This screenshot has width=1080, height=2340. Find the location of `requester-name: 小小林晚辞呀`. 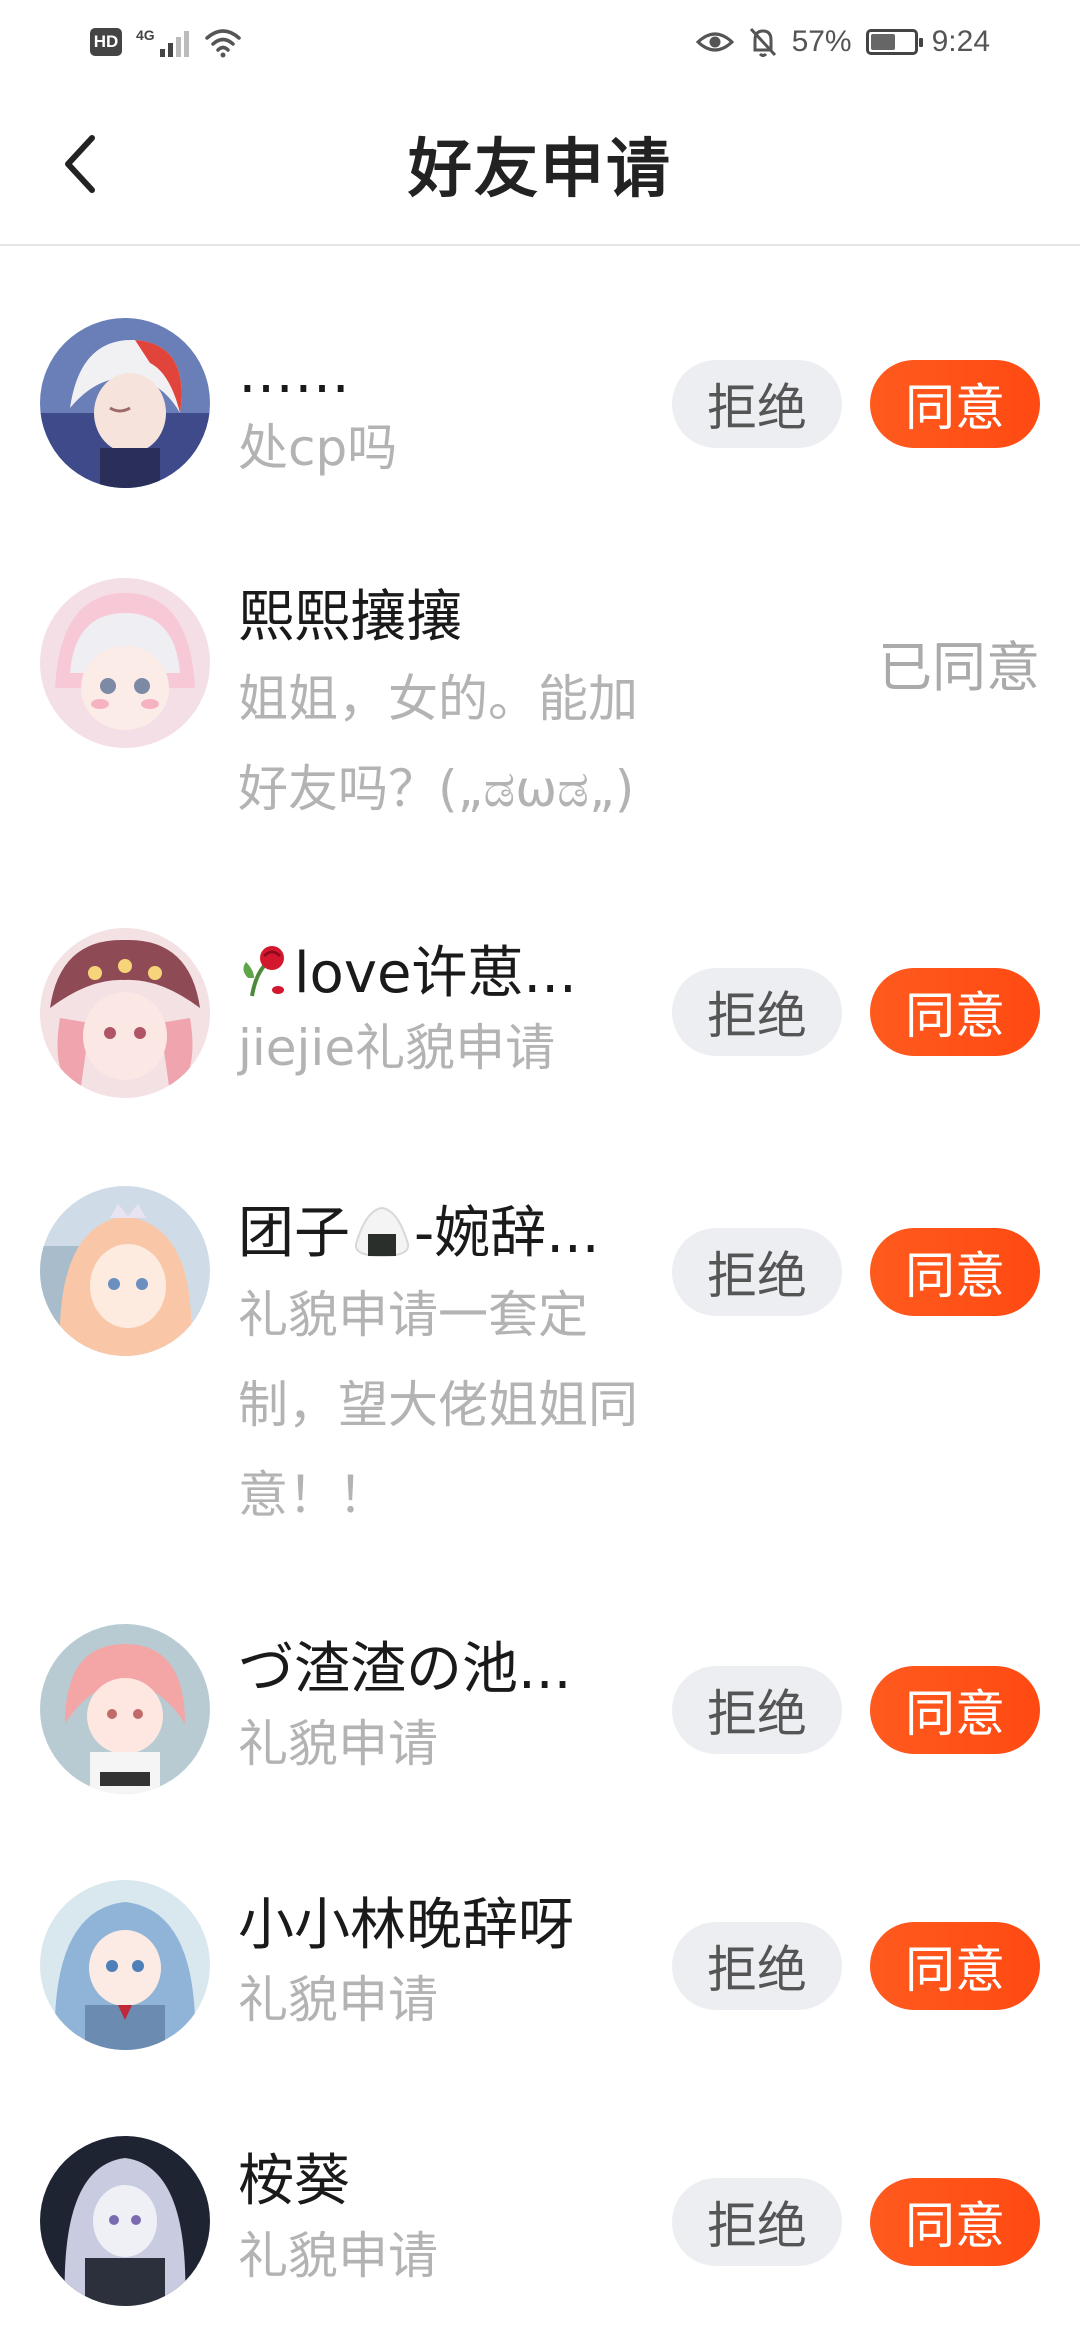

requester-name: 小小林晚辞呀 is located at coordinates (406, 1925).